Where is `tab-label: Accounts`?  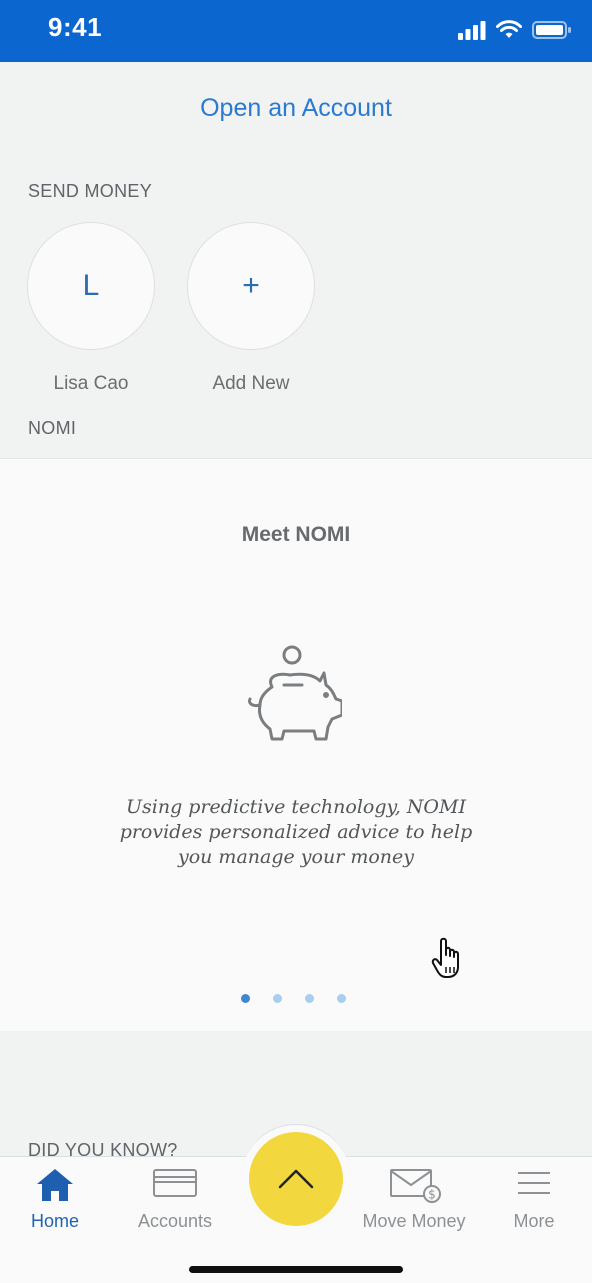
tab-label: Accounts is located at coordinates (175, 1221).